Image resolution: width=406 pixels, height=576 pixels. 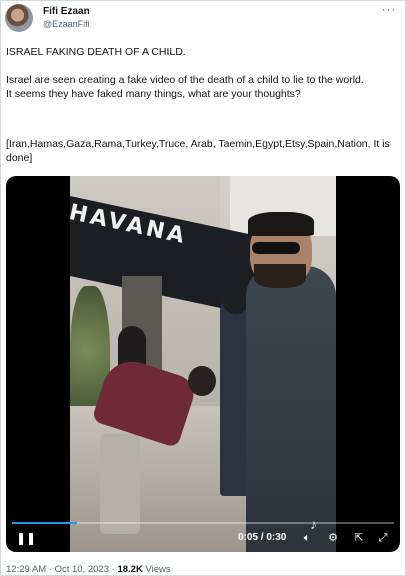 I want to click on views-label: Views, so click(x=158, y=569).